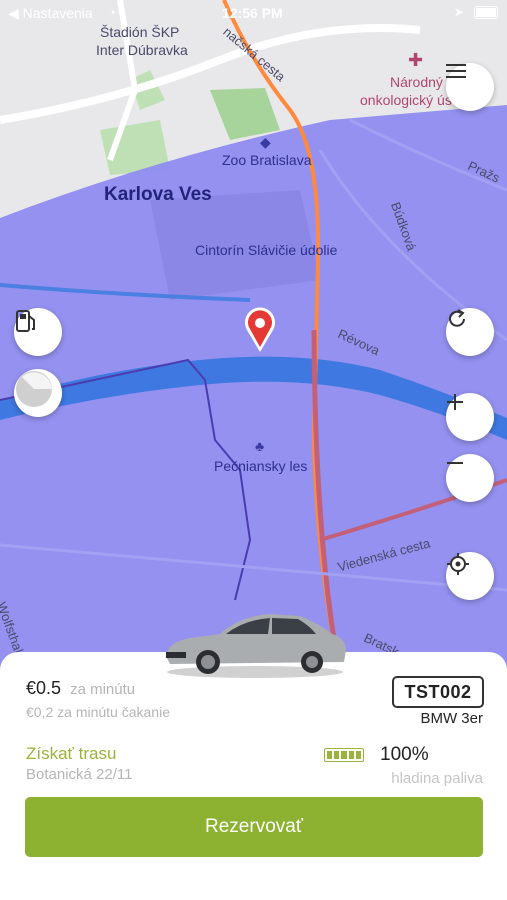  I want to click on zoom-in-icon, so click(455, 402).